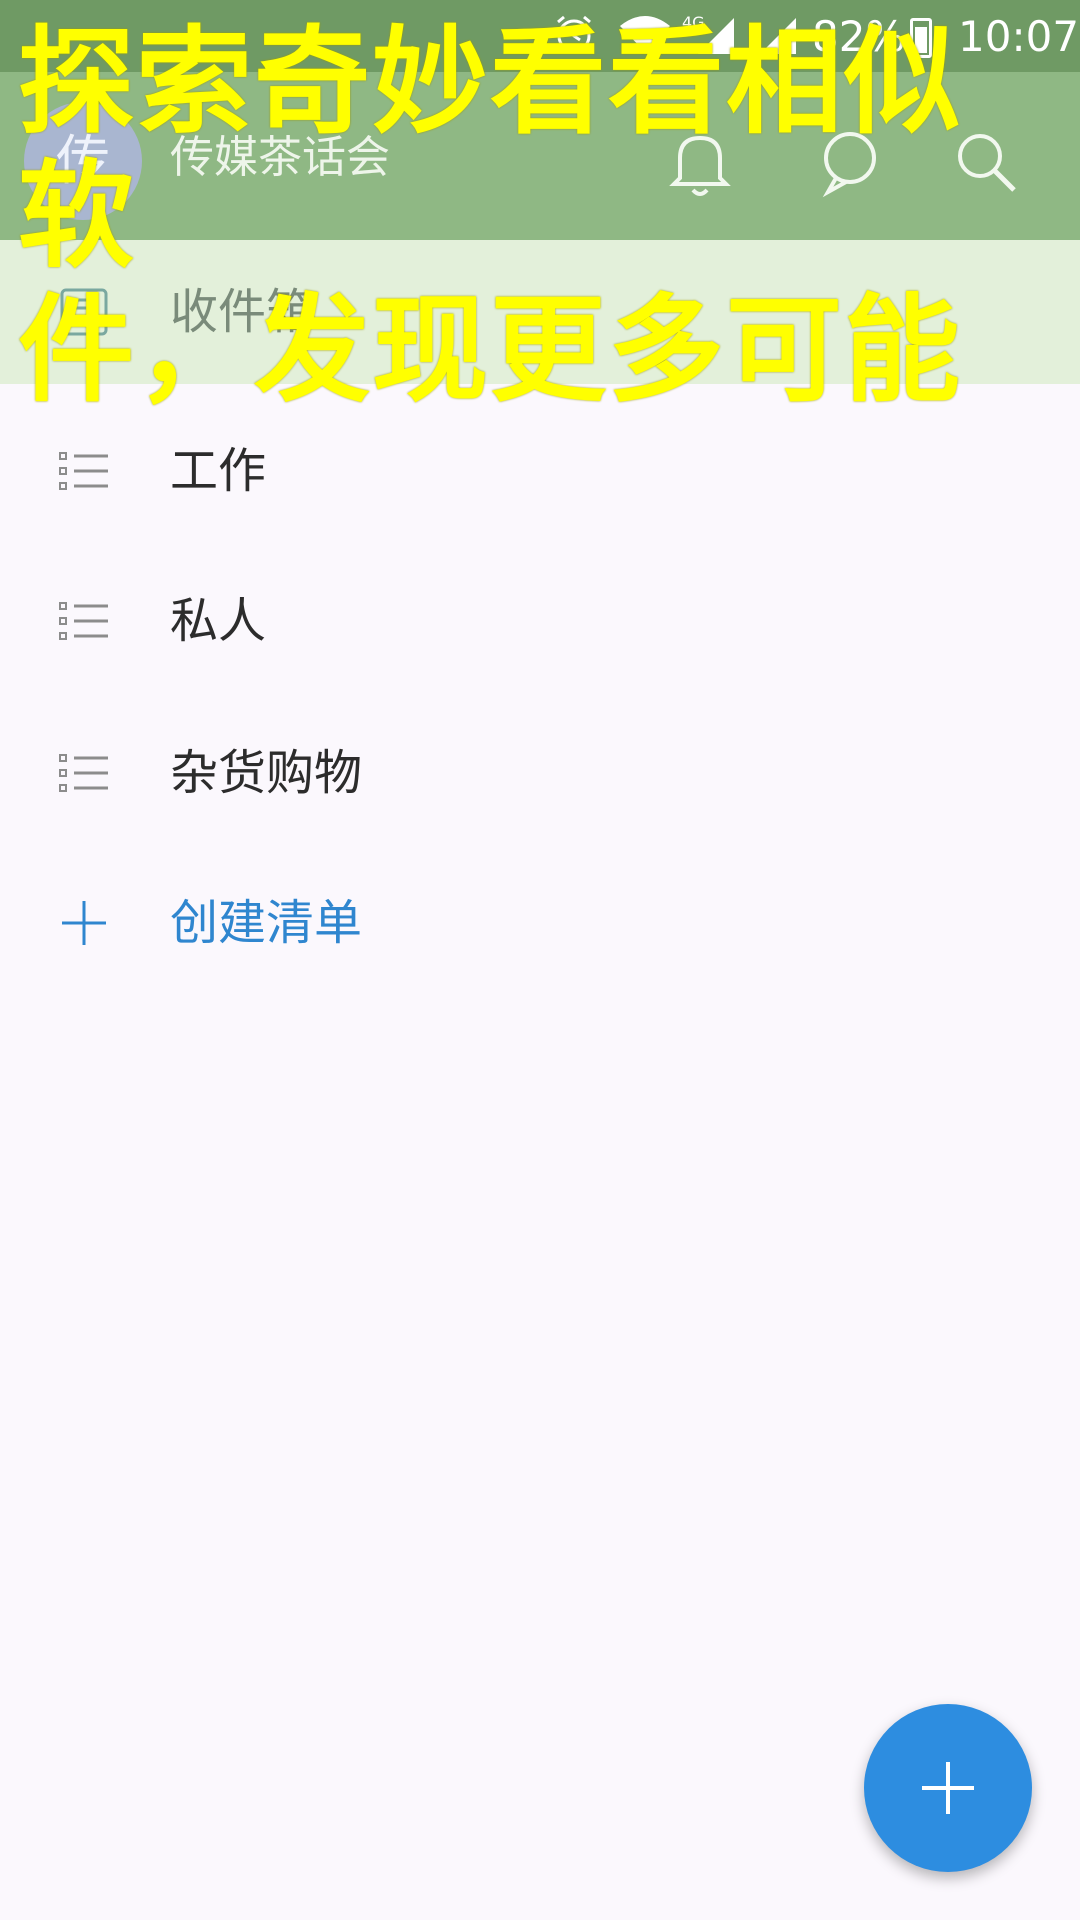 This screenshot has width=1080, height=1920. What do you see at coordinates (218, 471) in the screenshot?
I see `list-label: 工作` at bounding box center [218, 471].